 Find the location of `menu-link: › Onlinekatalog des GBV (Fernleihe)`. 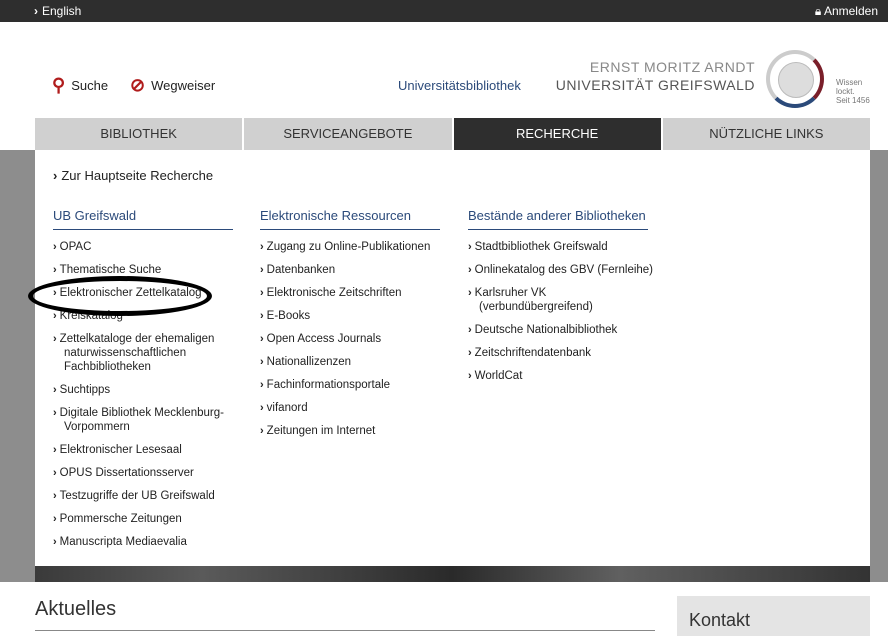

menu-link: › Onlinekatalog des GBV (Fernleihe) is located at coordinates (561, 270).